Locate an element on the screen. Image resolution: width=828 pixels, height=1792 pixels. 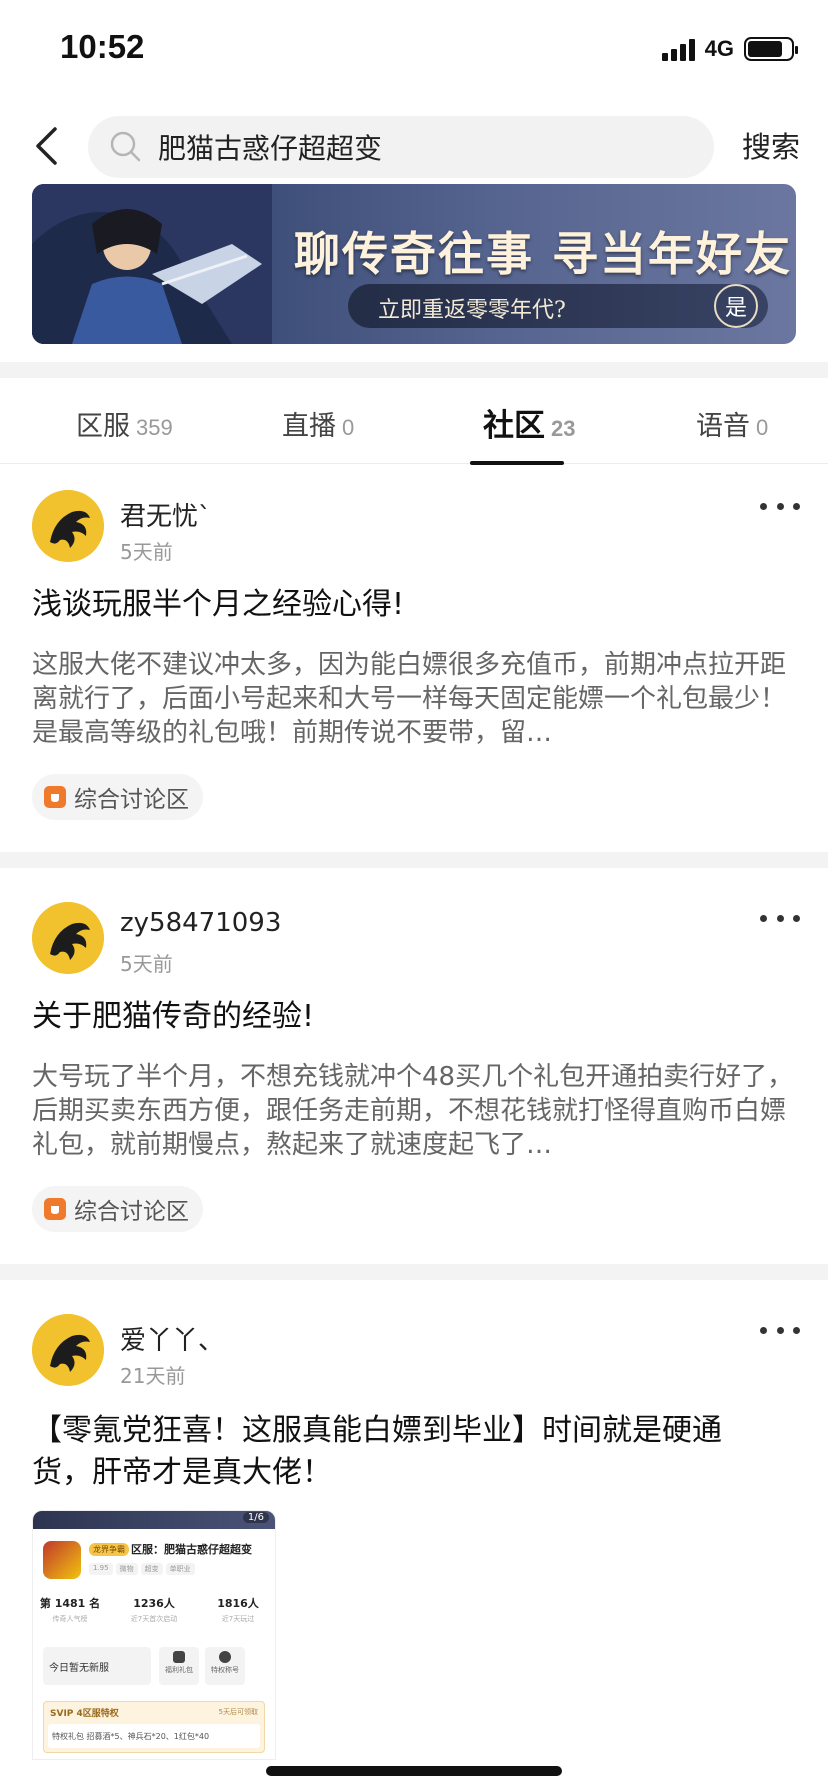
tab-servers: 区服 359 is located at coordinates (124, 423).